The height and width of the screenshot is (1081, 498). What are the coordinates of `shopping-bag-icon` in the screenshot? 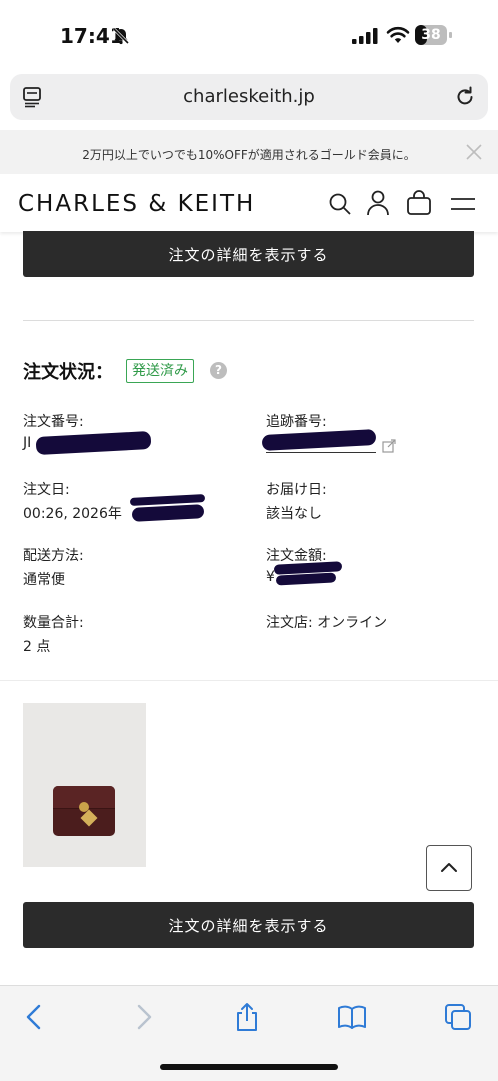 It's located at (419, 203).